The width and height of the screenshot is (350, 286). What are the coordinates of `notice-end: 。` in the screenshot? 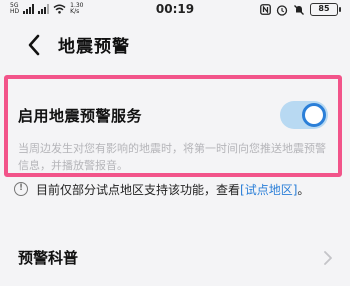 It's located at (303, 189).